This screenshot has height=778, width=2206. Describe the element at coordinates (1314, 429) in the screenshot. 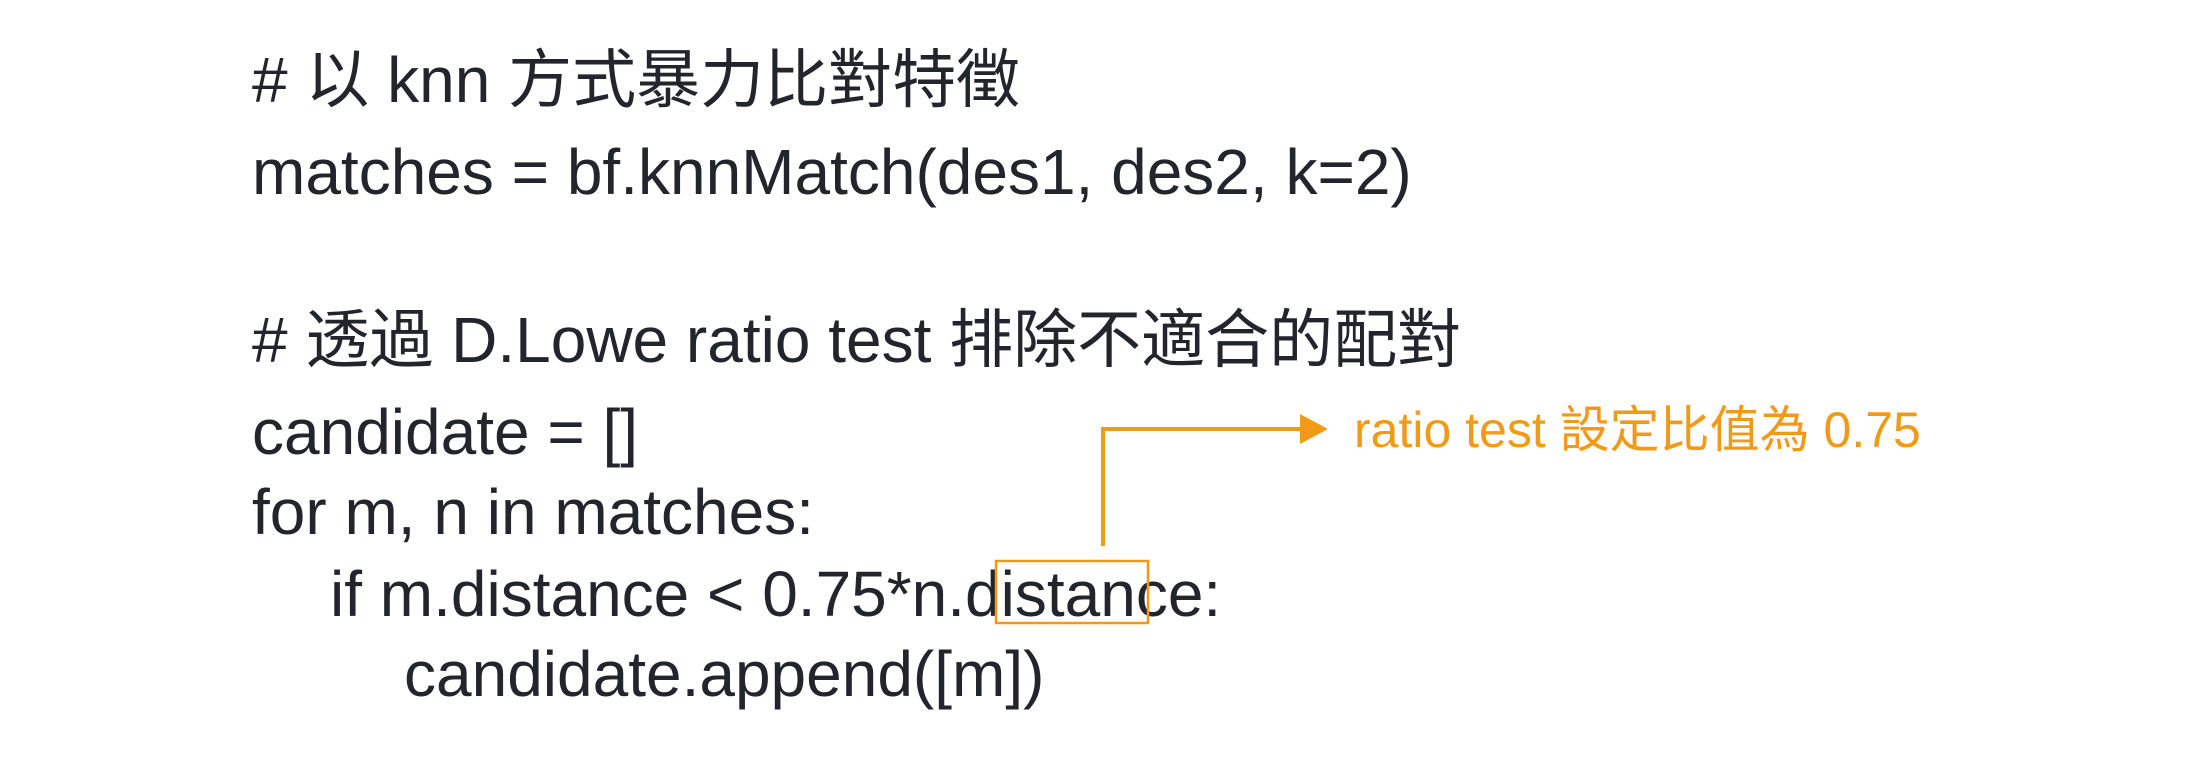

I see `arrow-head-icon` at that location.